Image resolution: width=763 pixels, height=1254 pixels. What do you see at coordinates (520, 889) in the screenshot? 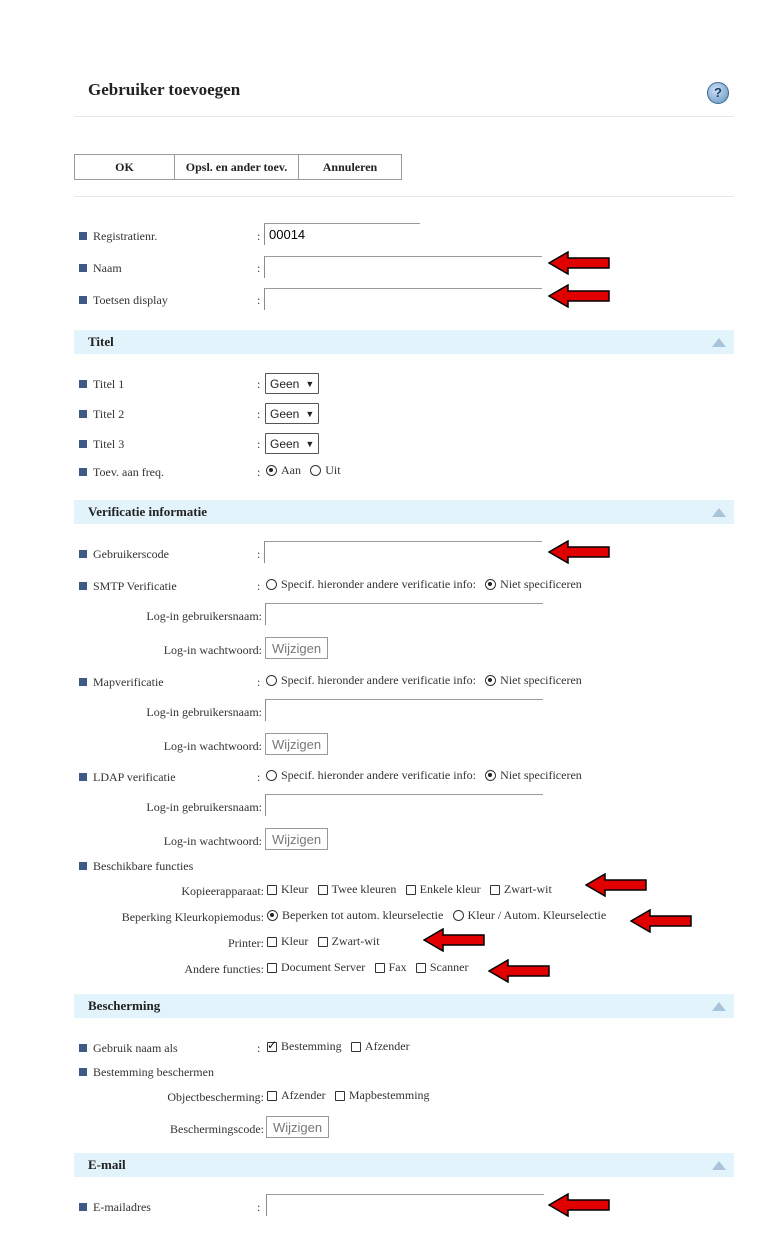
I see `copier-bw-option: Zwart-wit` at bounding box center [520, 889].